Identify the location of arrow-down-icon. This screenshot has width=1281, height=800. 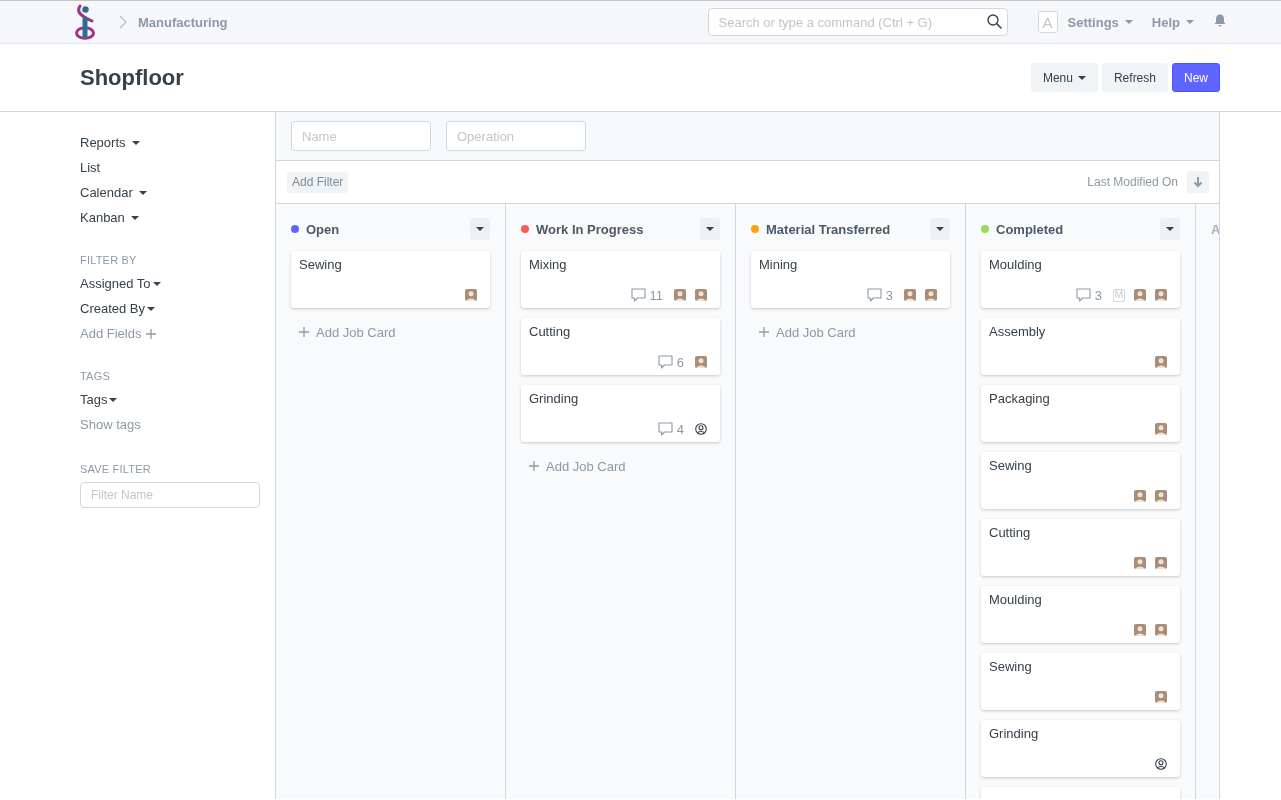
(1198, 182).